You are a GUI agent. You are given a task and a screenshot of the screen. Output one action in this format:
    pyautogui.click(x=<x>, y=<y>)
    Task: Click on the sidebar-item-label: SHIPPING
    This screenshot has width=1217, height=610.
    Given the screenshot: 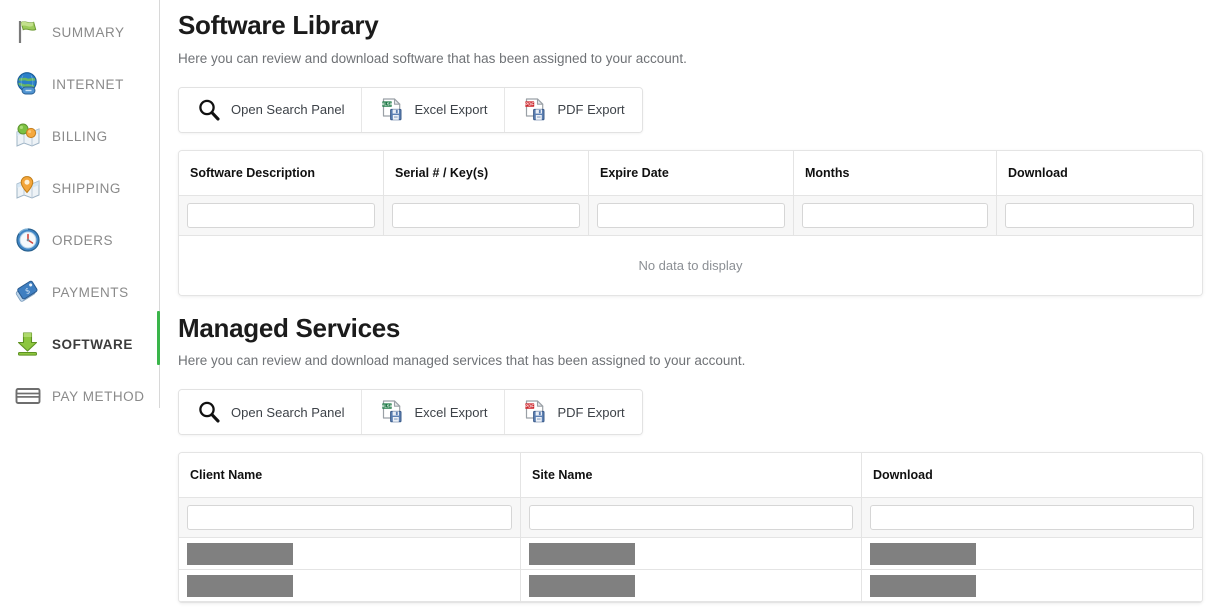 What is the action you would take?
    pyautogui.click(x=86, y=188)
    